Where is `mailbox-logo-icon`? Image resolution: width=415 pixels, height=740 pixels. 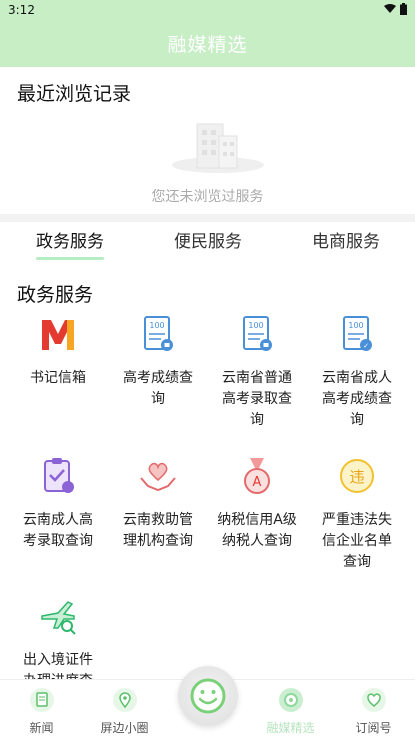
mailbox-logo-icon is located at coordinates (58, 335).